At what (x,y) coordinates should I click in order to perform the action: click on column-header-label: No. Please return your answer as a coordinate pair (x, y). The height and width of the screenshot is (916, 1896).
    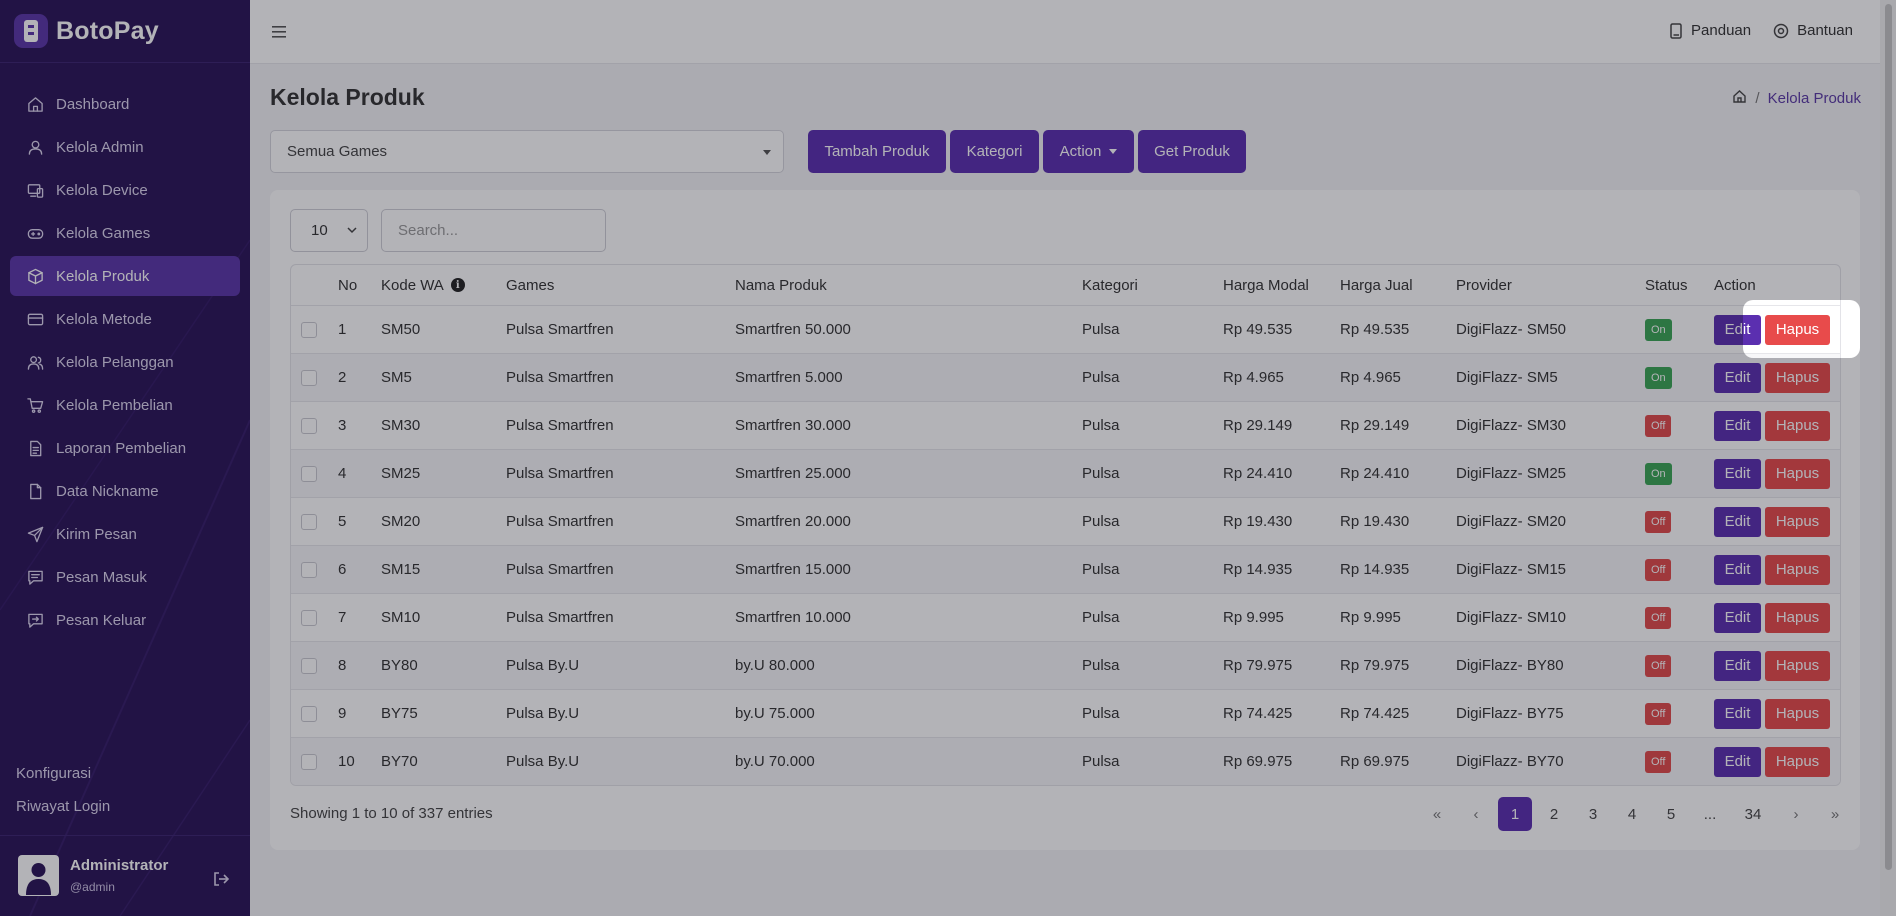
    Looking at the image, I should click on (348, 285).